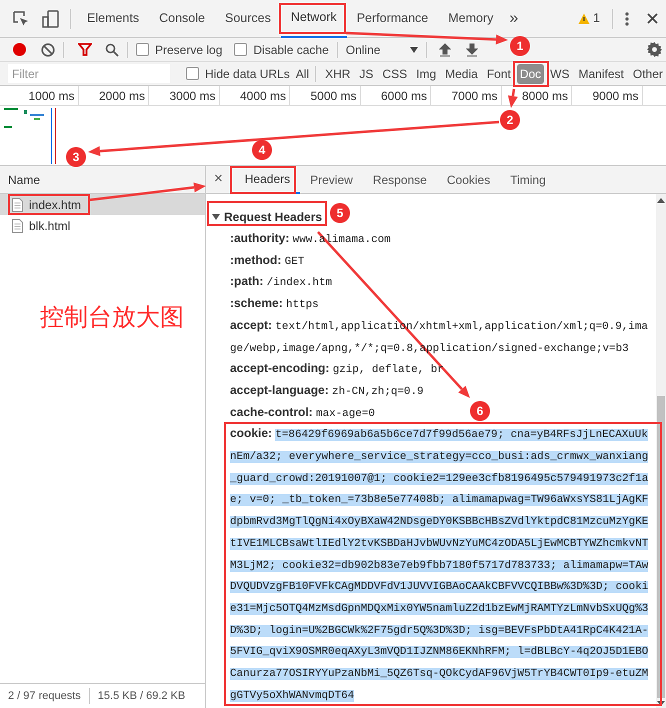 The width and height of the screenshot is (666, 708). Describe the element at coordinates (444, 49) in the screenshot. I see `upload-icon` at that location.